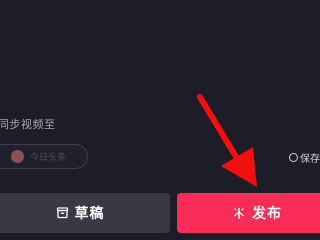  Describe the element at coordinates (267, 214) in the screenshot. I see `publish-button-label: 发布` at that location.